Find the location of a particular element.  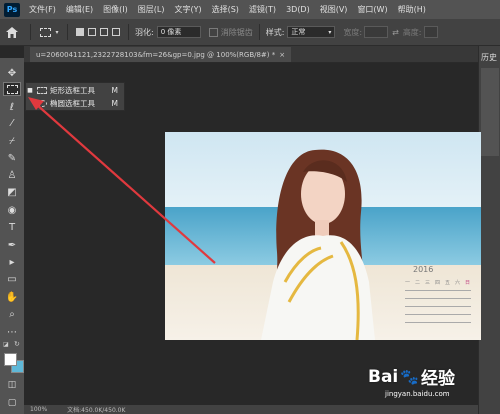

baidu-jingyan-watermark: Bai 🐾 经验 is located at coordinates (411, 377).